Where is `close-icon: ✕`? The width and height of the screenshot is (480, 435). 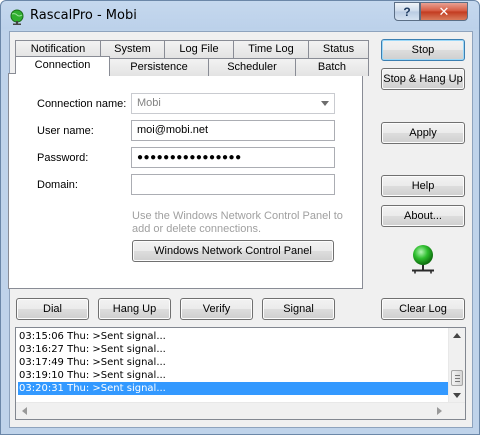
close-icon: ✕ is located at coordinates (444, 11).